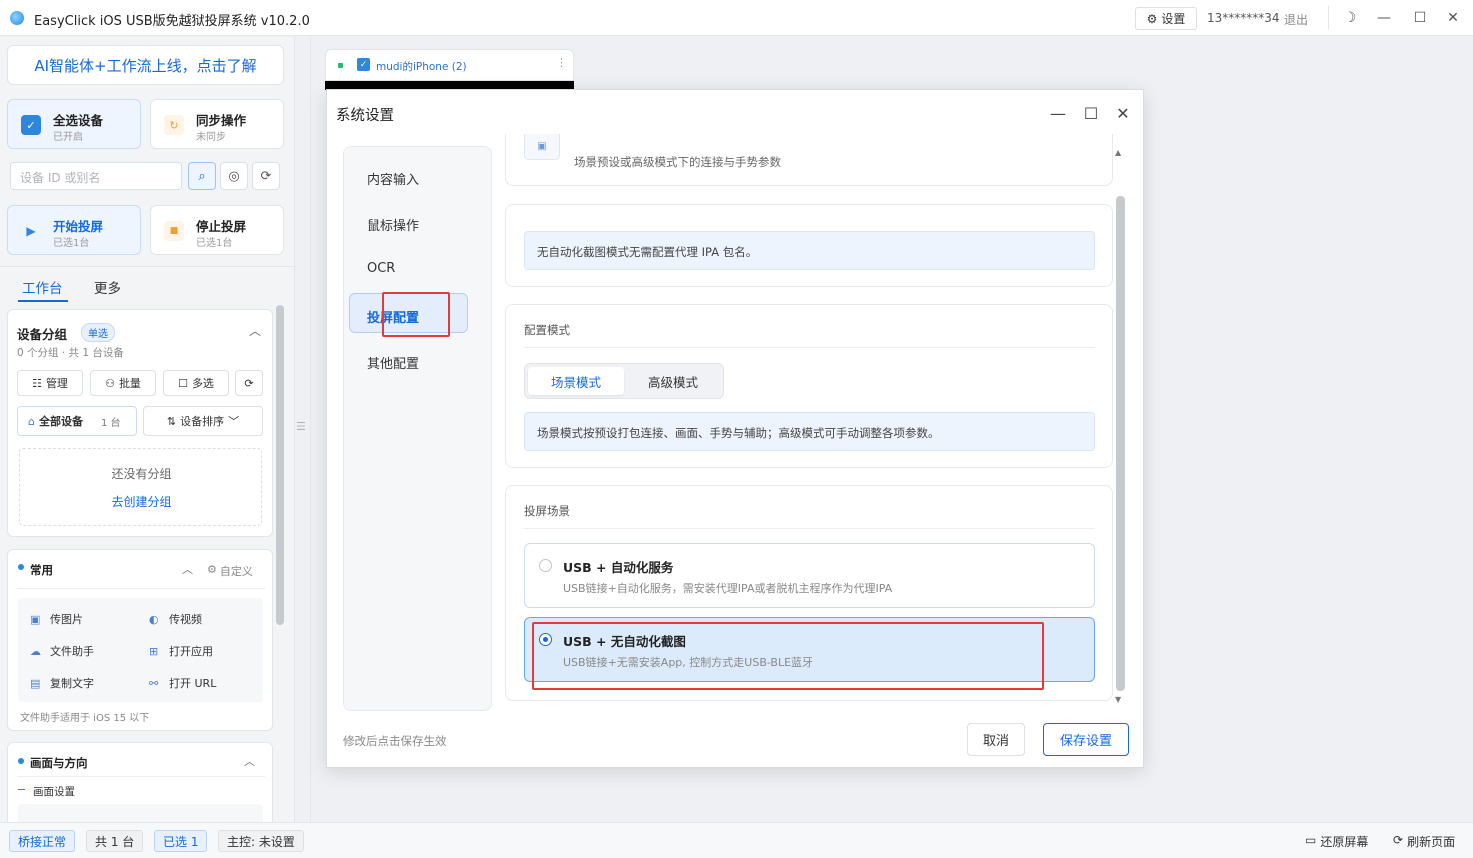 This screenshot has height=858, width=1473. Describe the element at coordinates (381, 268) in the screenshot. I see `nav-ocr: OCR` at that location.